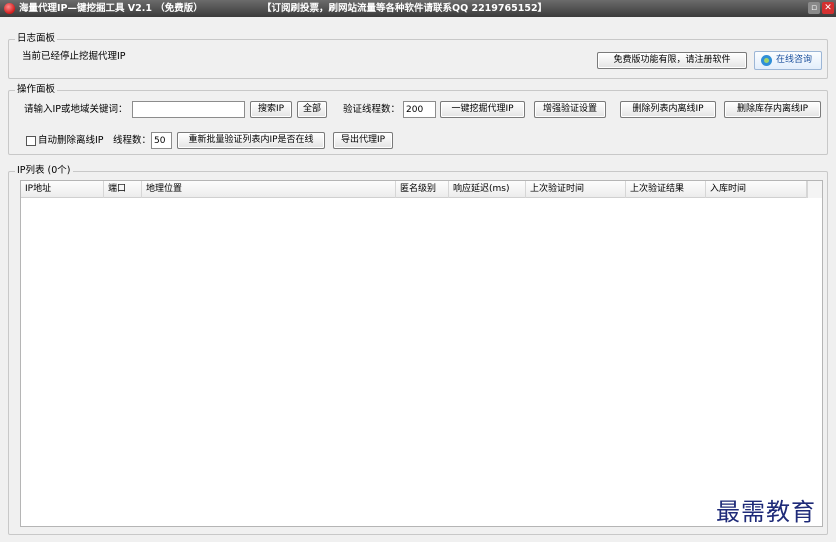 The height and width of the screenshot is (542, 836). What do you see at coordinates (419, 109) in the screenshot?
I see `threads-input` at bounding box center [419, 109].